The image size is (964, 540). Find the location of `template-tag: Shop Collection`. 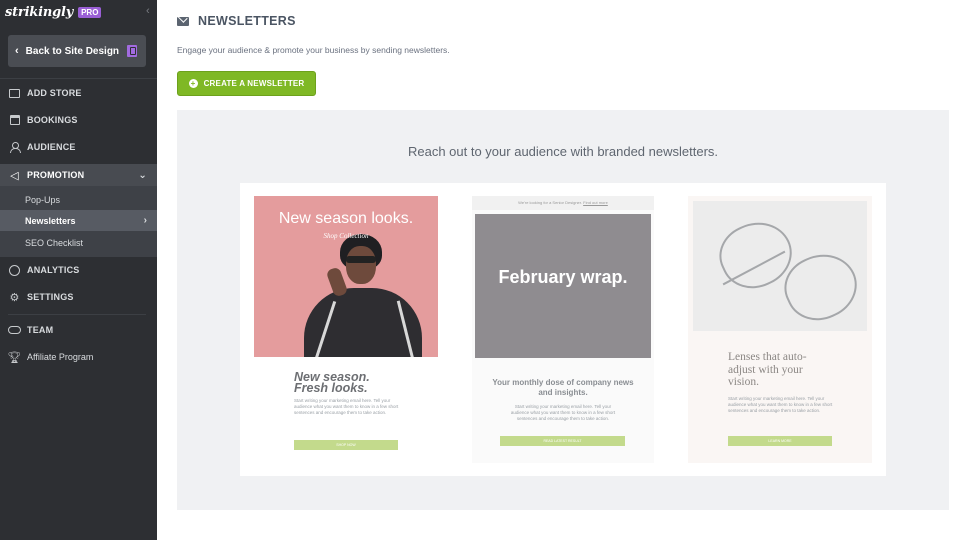

template-tag: Shop Collection is located at coordinates (346, 236).